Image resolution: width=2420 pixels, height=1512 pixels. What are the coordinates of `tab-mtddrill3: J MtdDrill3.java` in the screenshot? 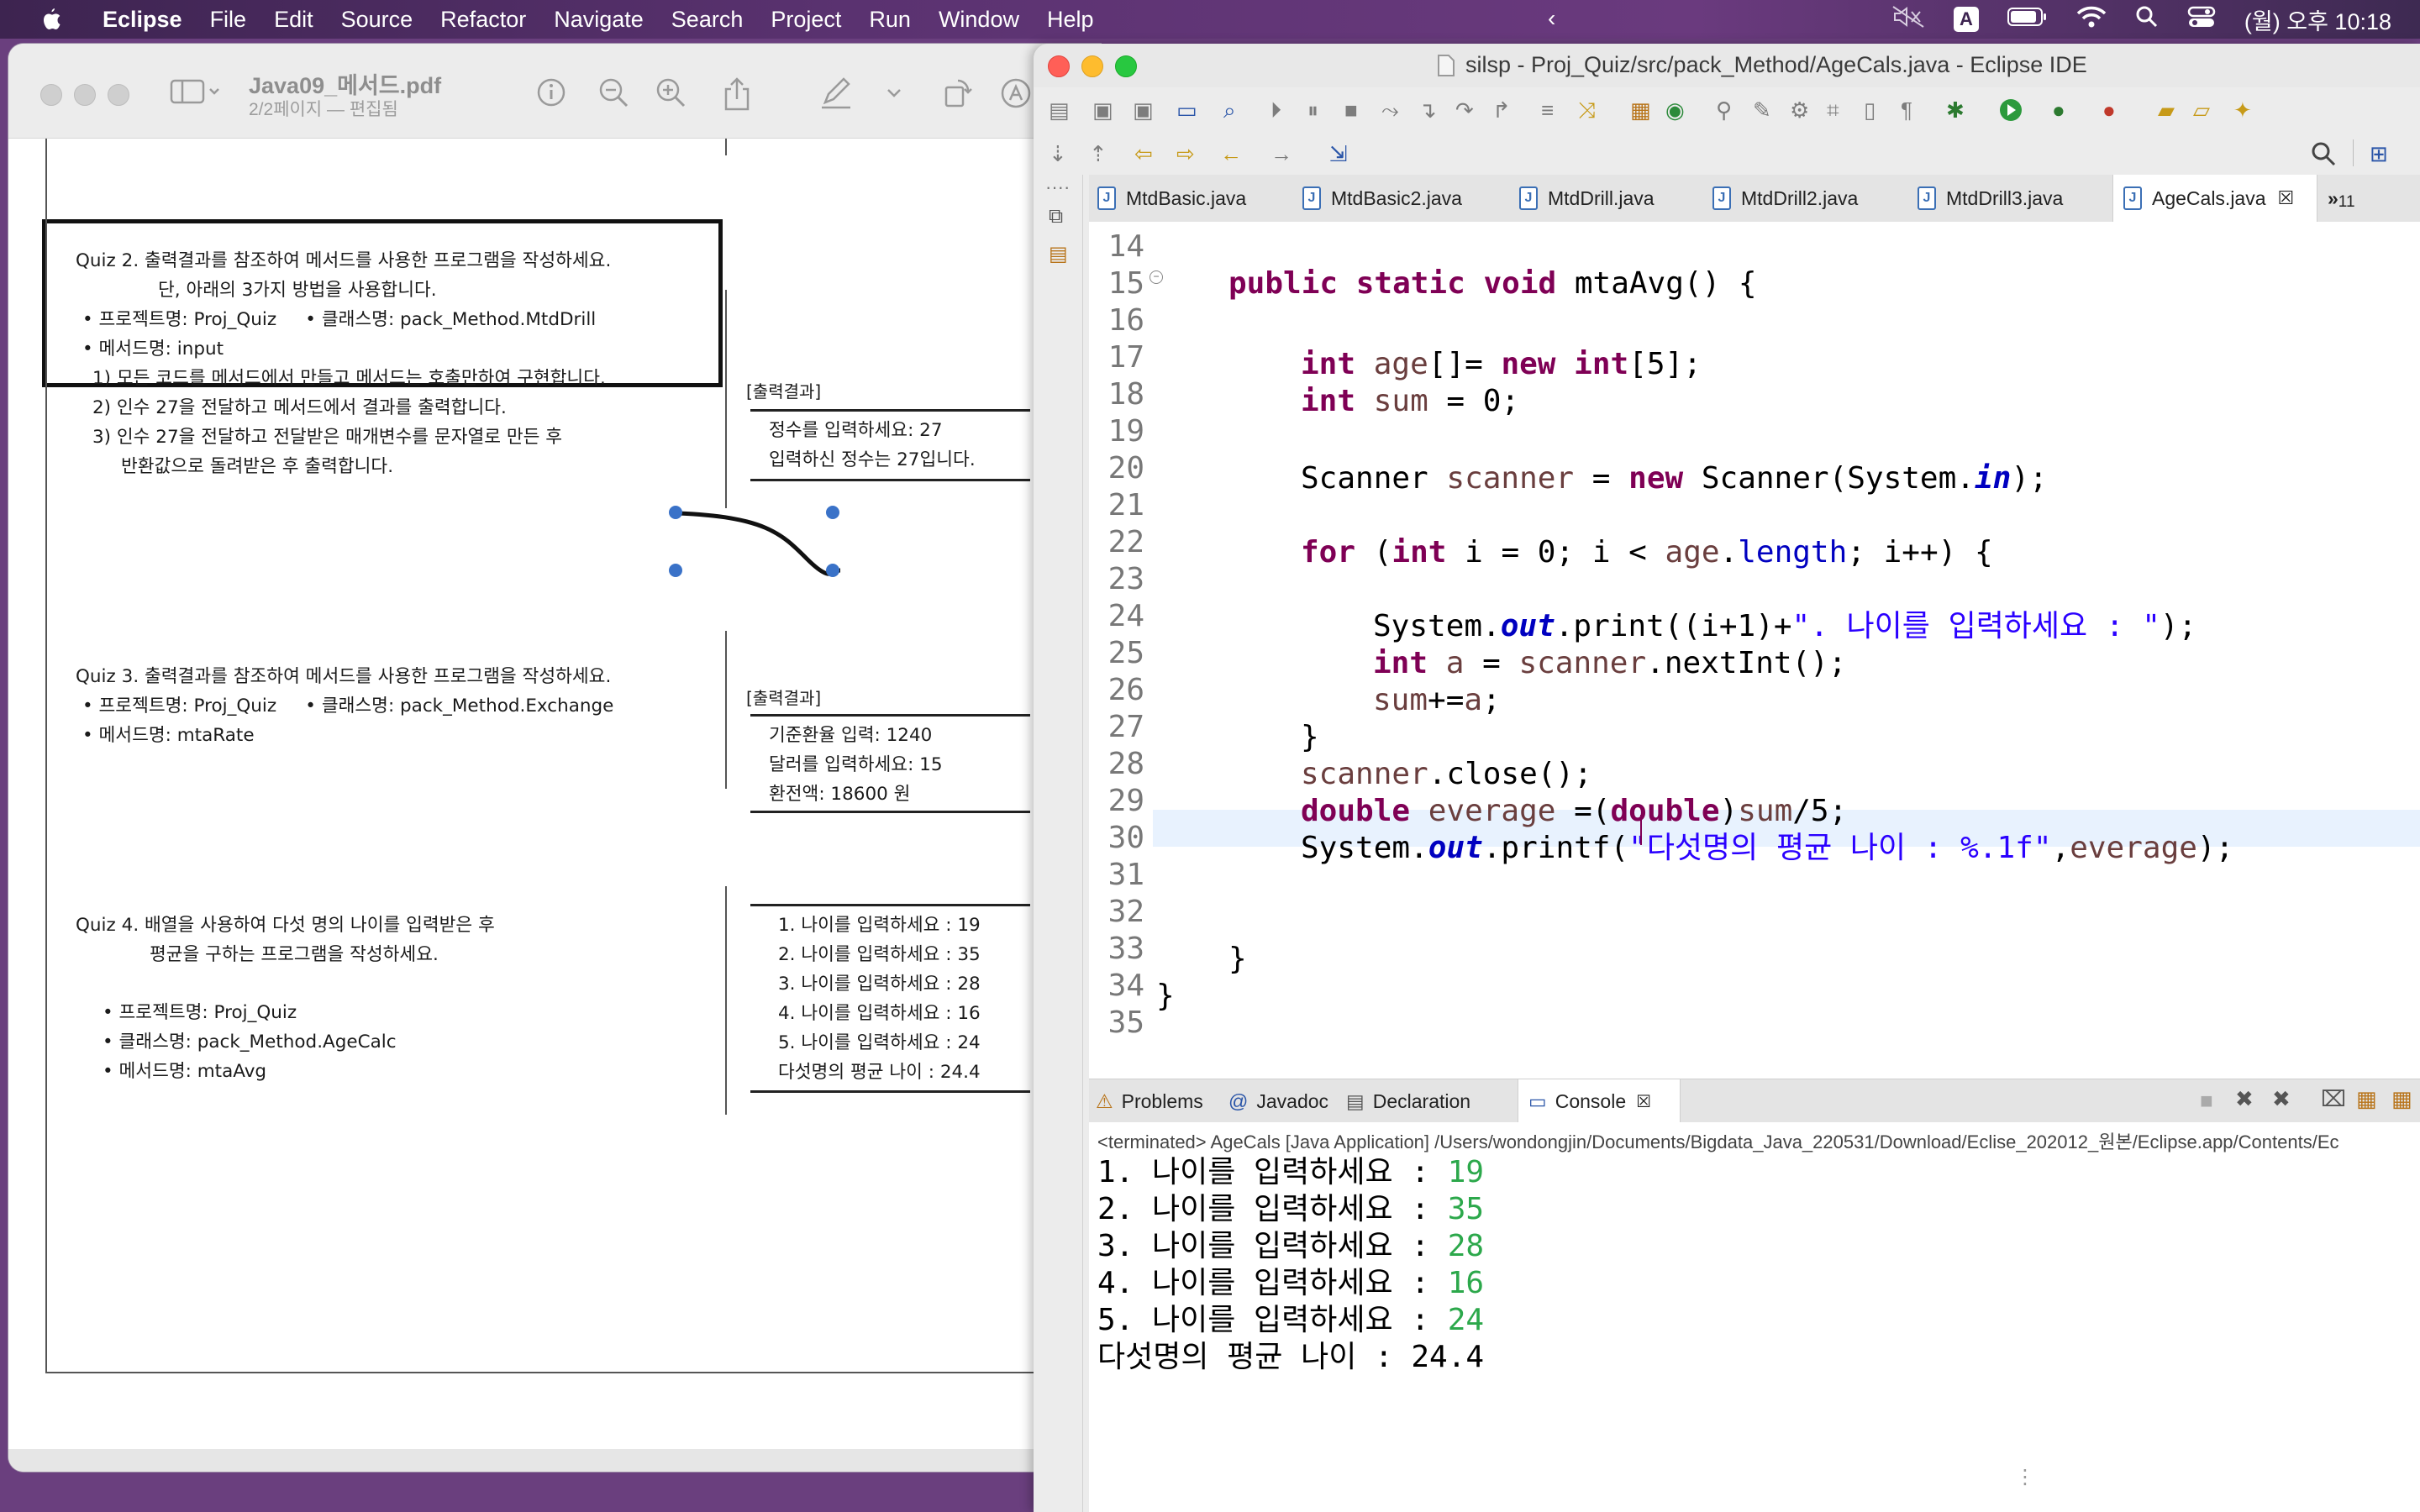 It's located at (2010, 198).